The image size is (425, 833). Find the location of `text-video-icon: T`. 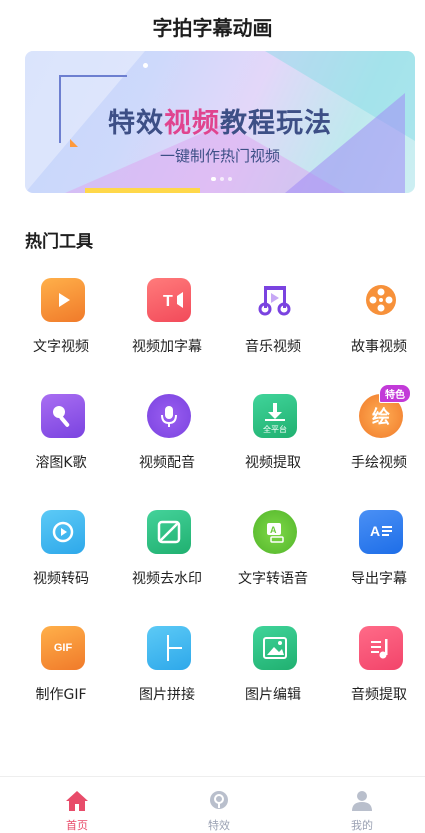

text-video-icon: T is located at coordinates (169, 300).